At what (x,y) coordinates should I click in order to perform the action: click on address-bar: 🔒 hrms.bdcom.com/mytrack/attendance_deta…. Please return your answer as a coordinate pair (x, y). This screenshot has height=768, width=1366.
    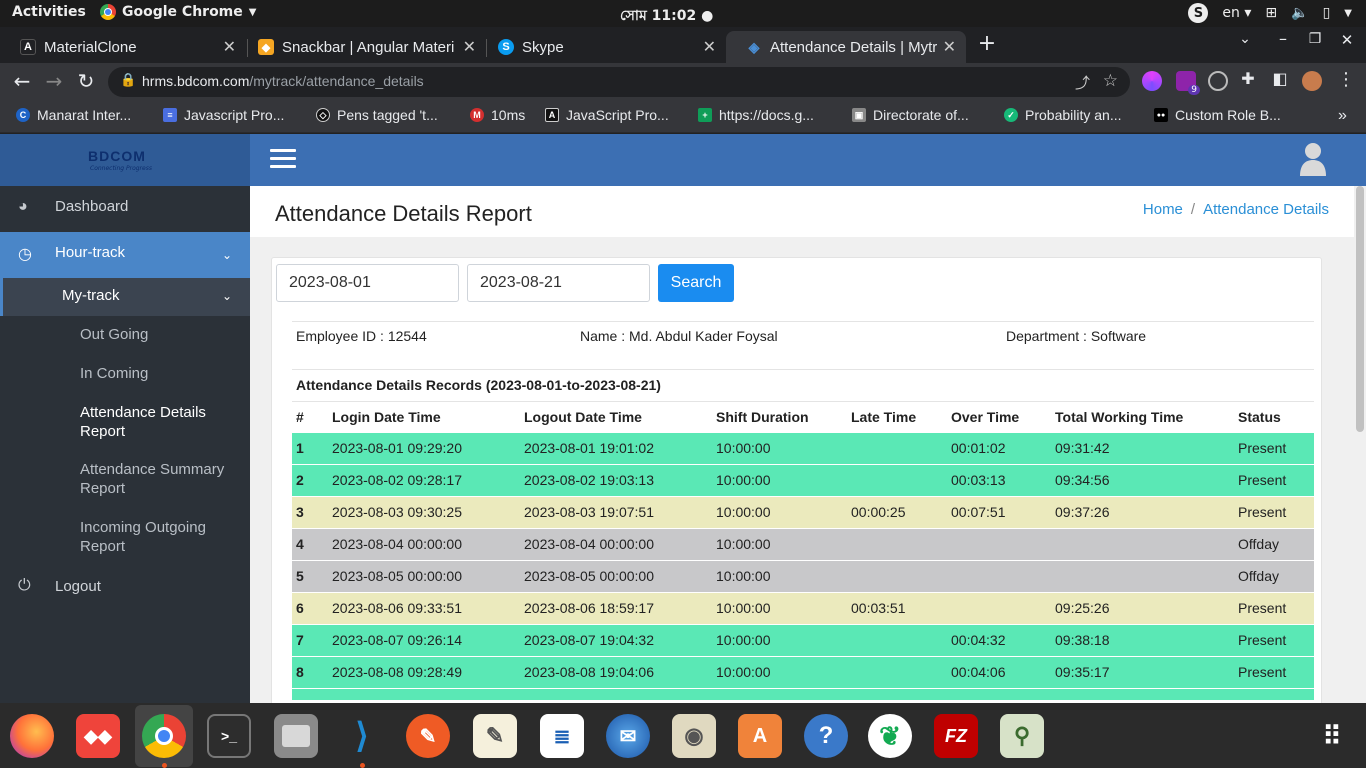
    Looking at the image, I should click on (619, 82).